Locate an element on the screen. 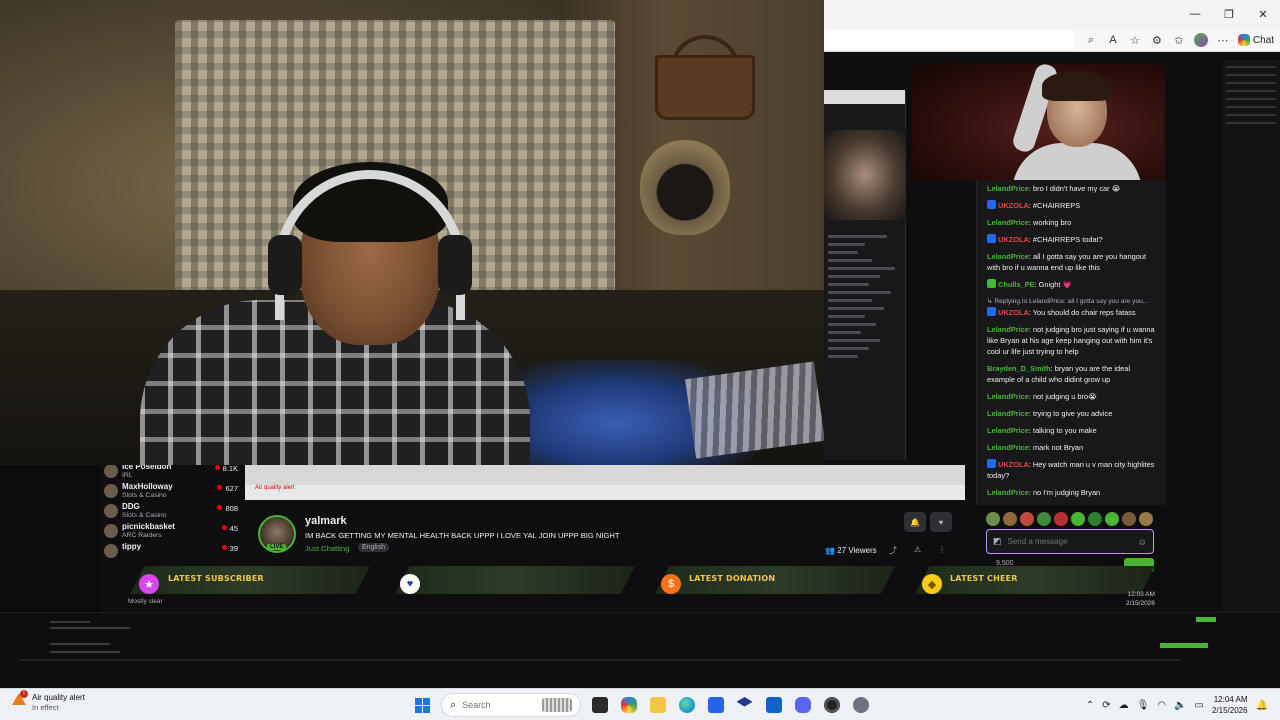 This screenshot has width=1280, height=720. edge-icon is located at coordinates (686, 704).